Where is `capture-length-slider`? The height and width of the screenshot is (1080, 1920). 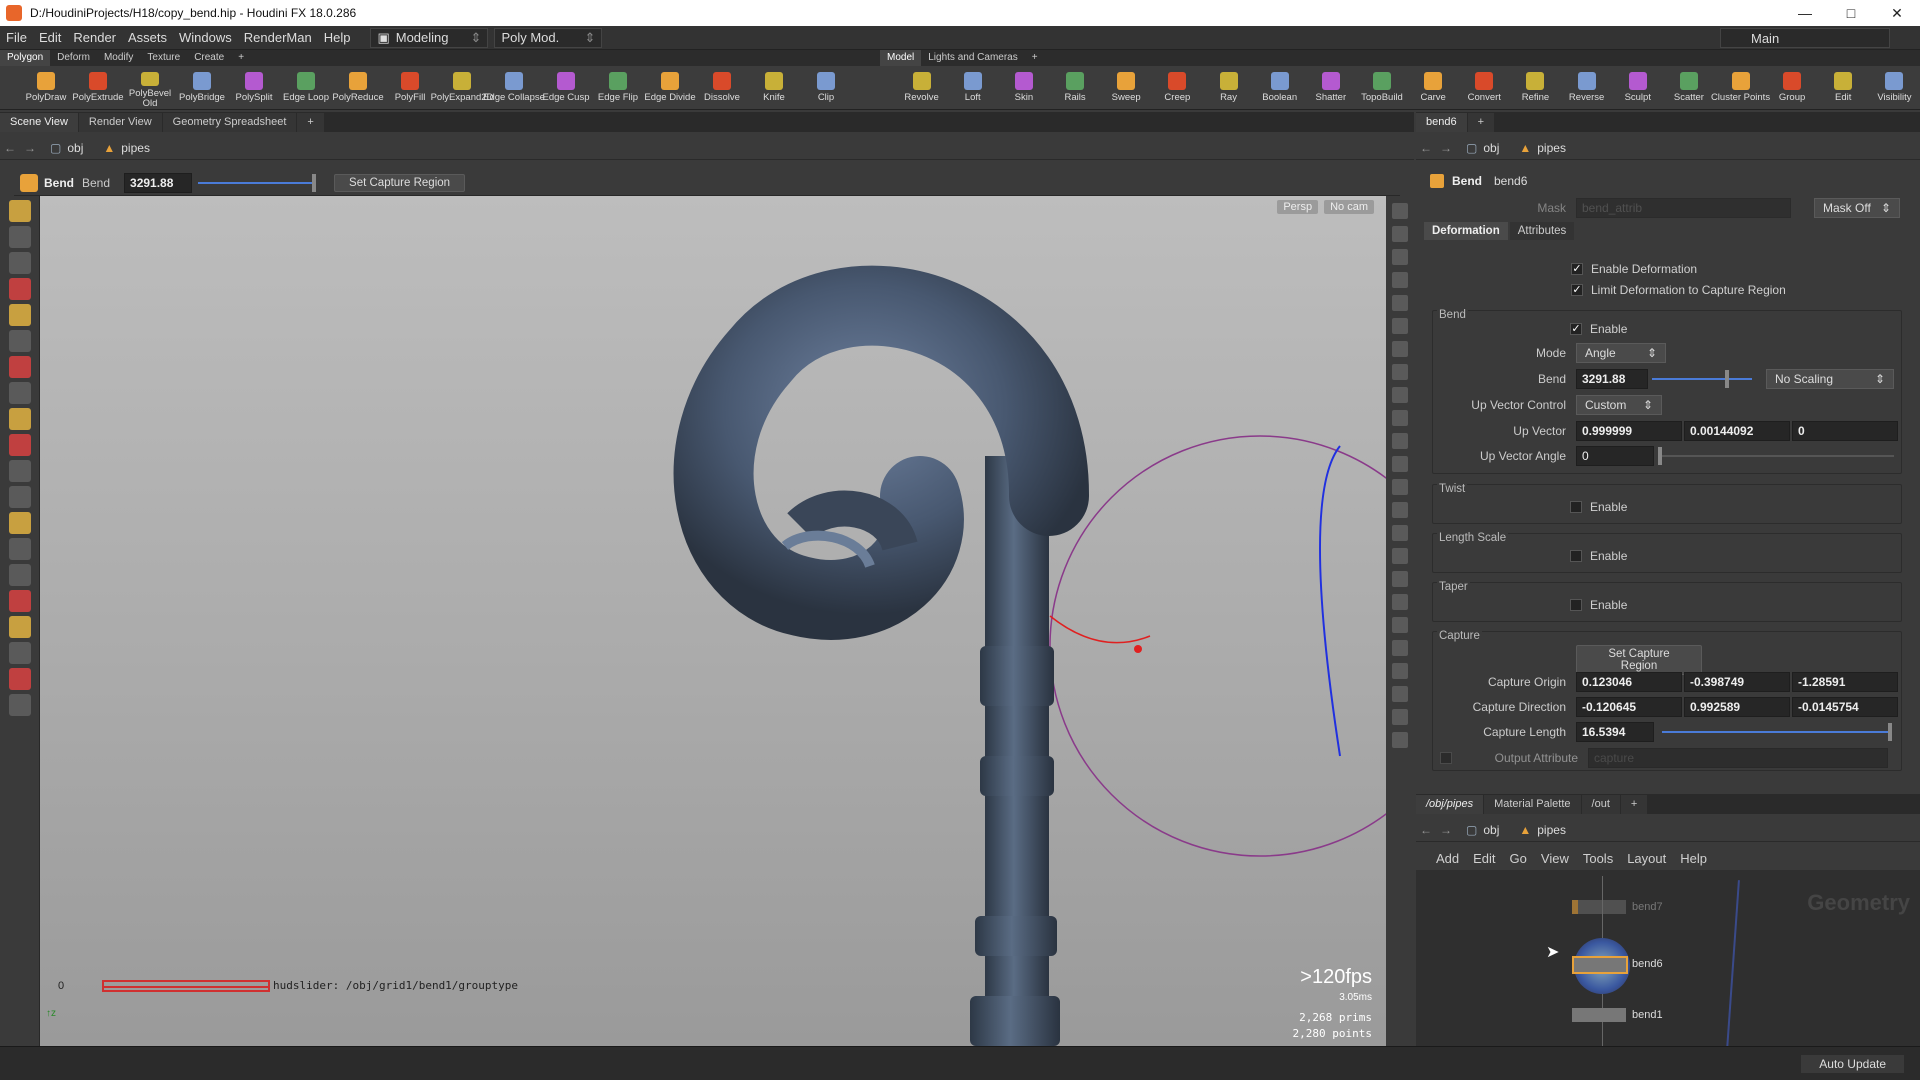
capture-length-slider is located at coordinates (1777, 732).